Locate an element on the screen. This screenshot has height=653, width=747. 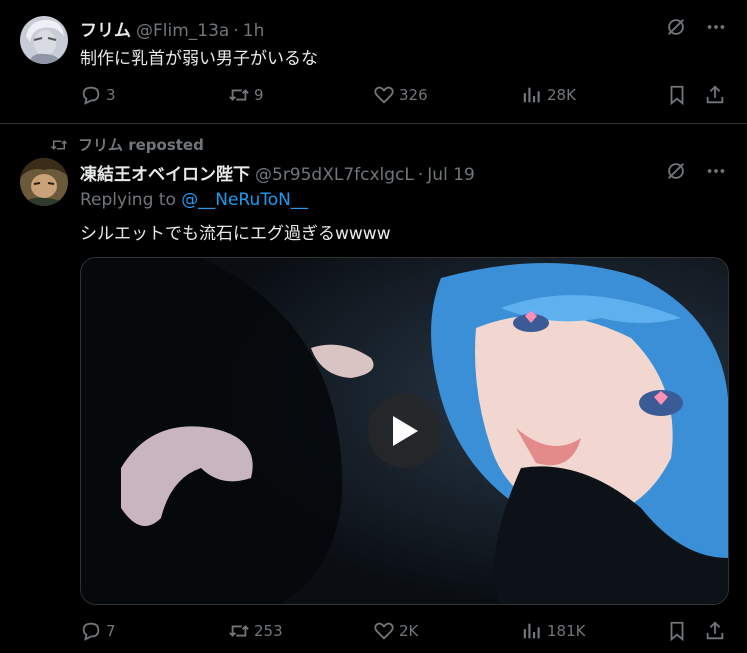
tweet-text: 制作に乳首が弱い男子がいるな is located at coordinates (199, 59).